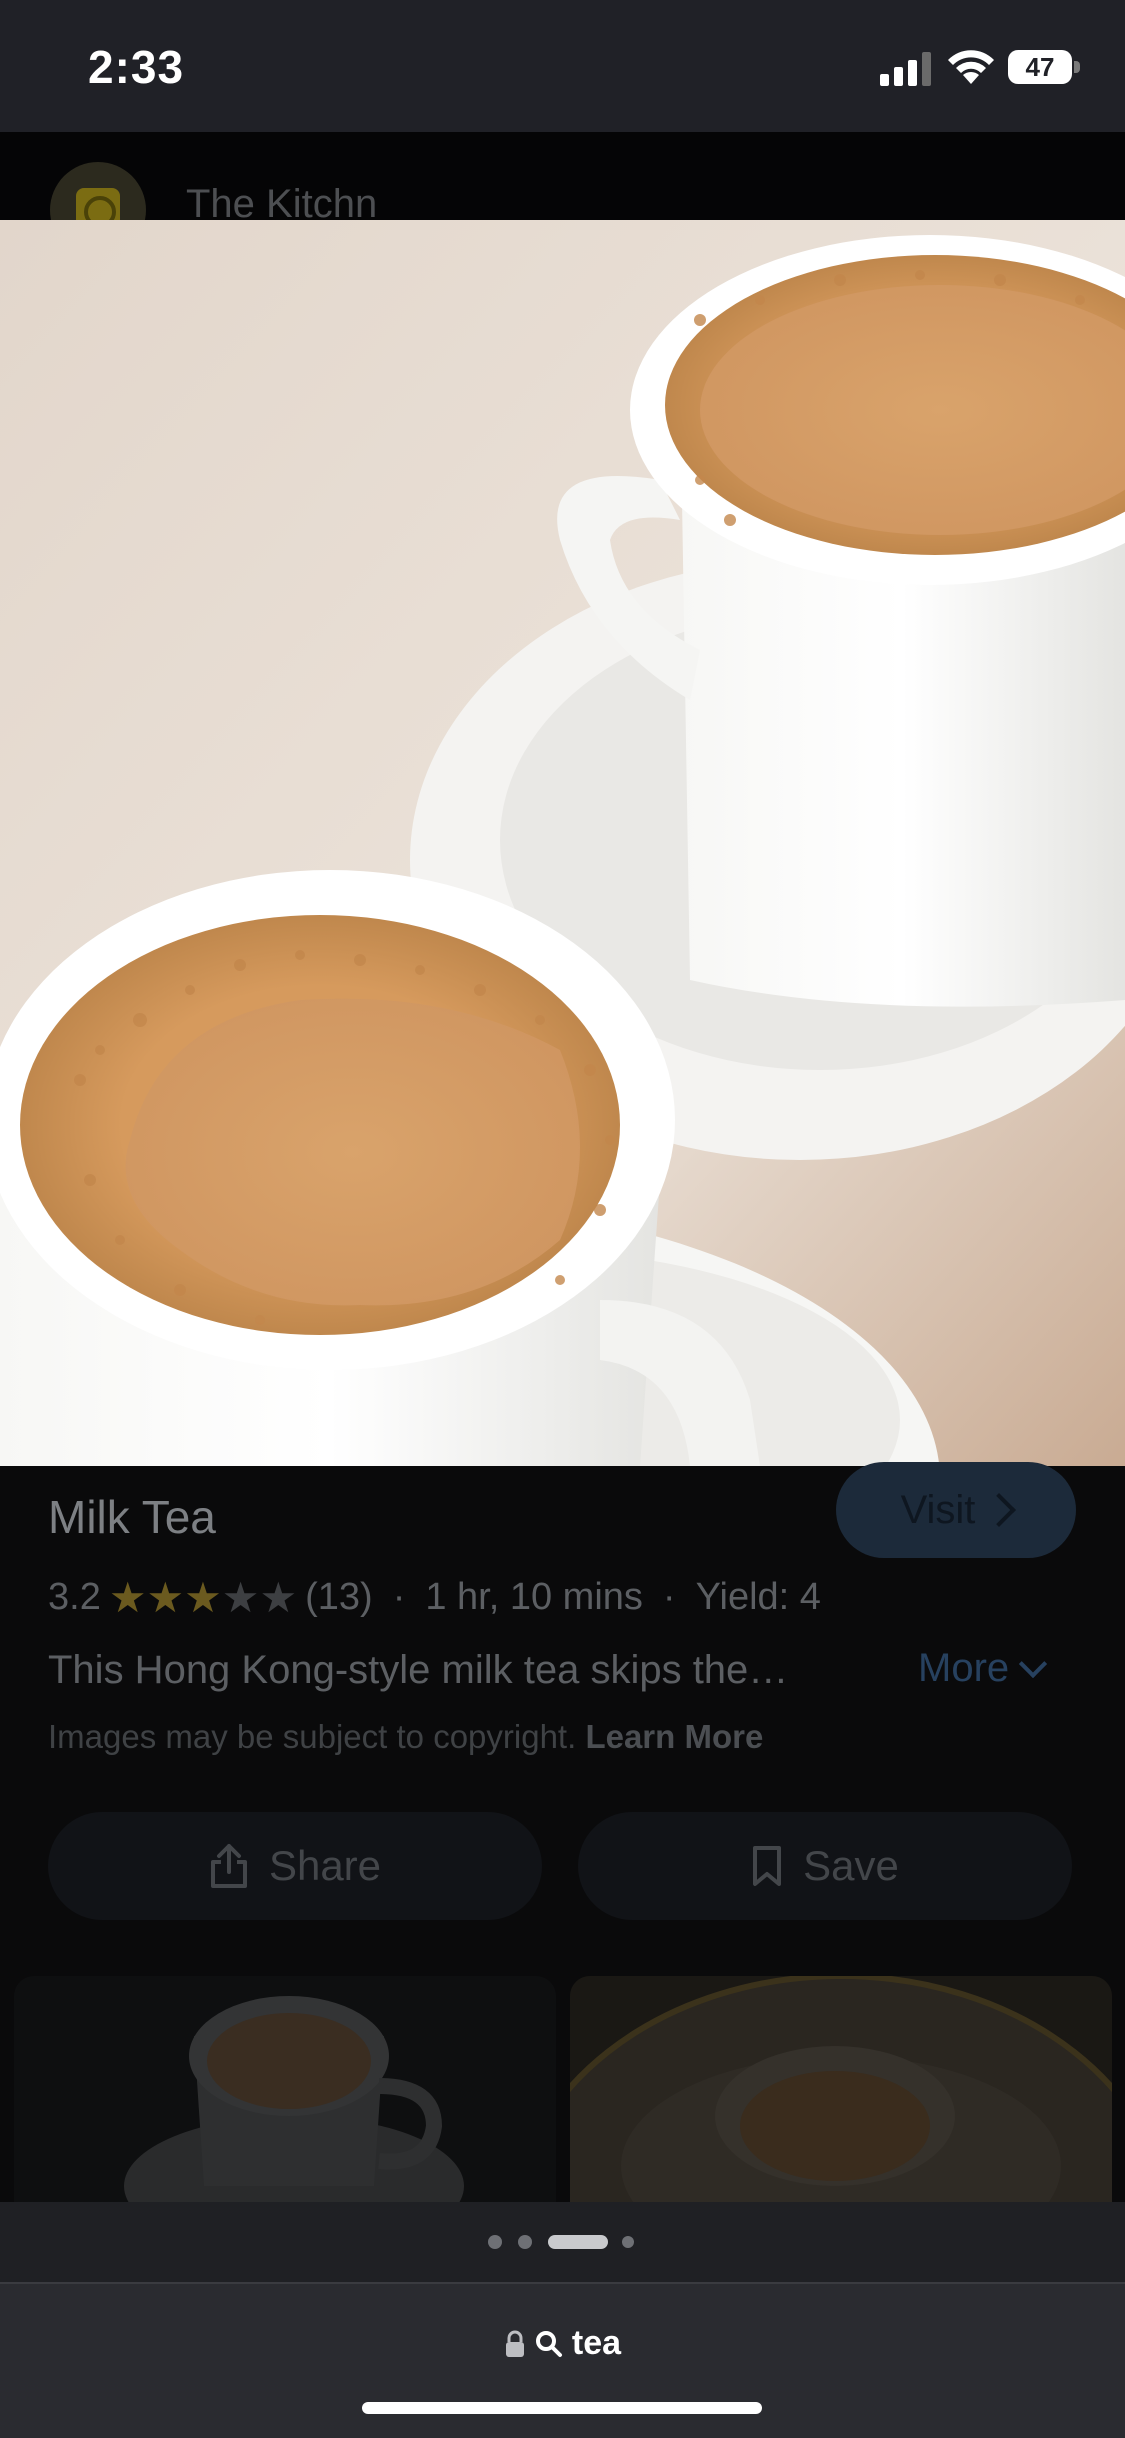 The width and height of the screenshot is (1125, 2438). Describe the element at coordinates (971, 67) in the screenshot. I see `wifi-icon` at that location.